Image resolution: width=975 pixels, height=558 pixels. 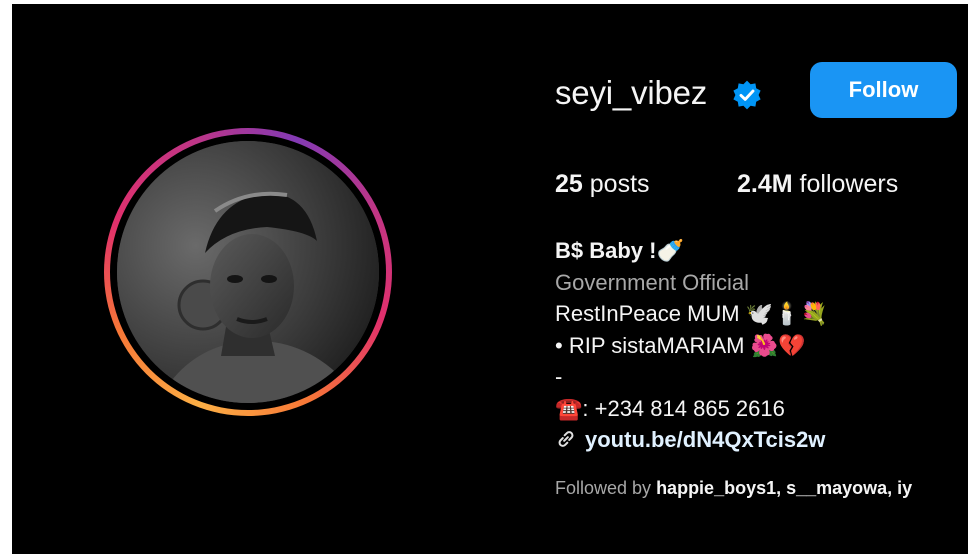 I want to click on followers-stat: 2.4M followers, so click(x=817, y=184).